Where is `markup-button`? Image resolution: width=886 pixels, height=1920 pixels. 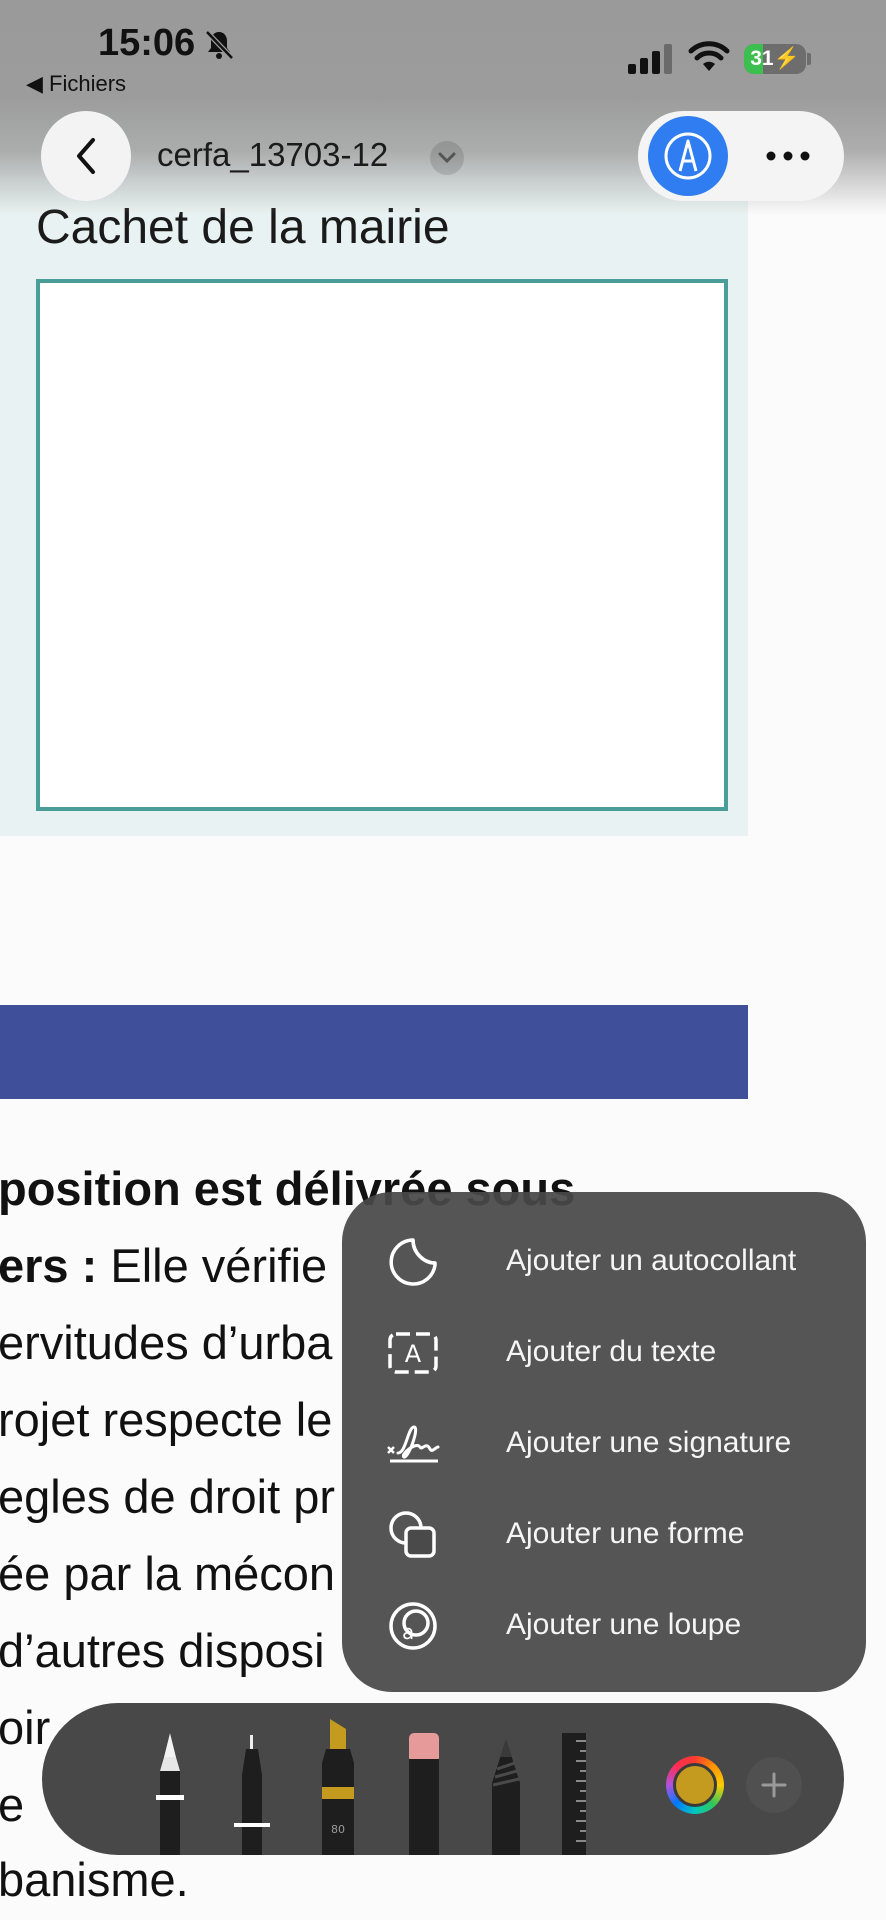 markup-button is located at coordinates (688, 156).